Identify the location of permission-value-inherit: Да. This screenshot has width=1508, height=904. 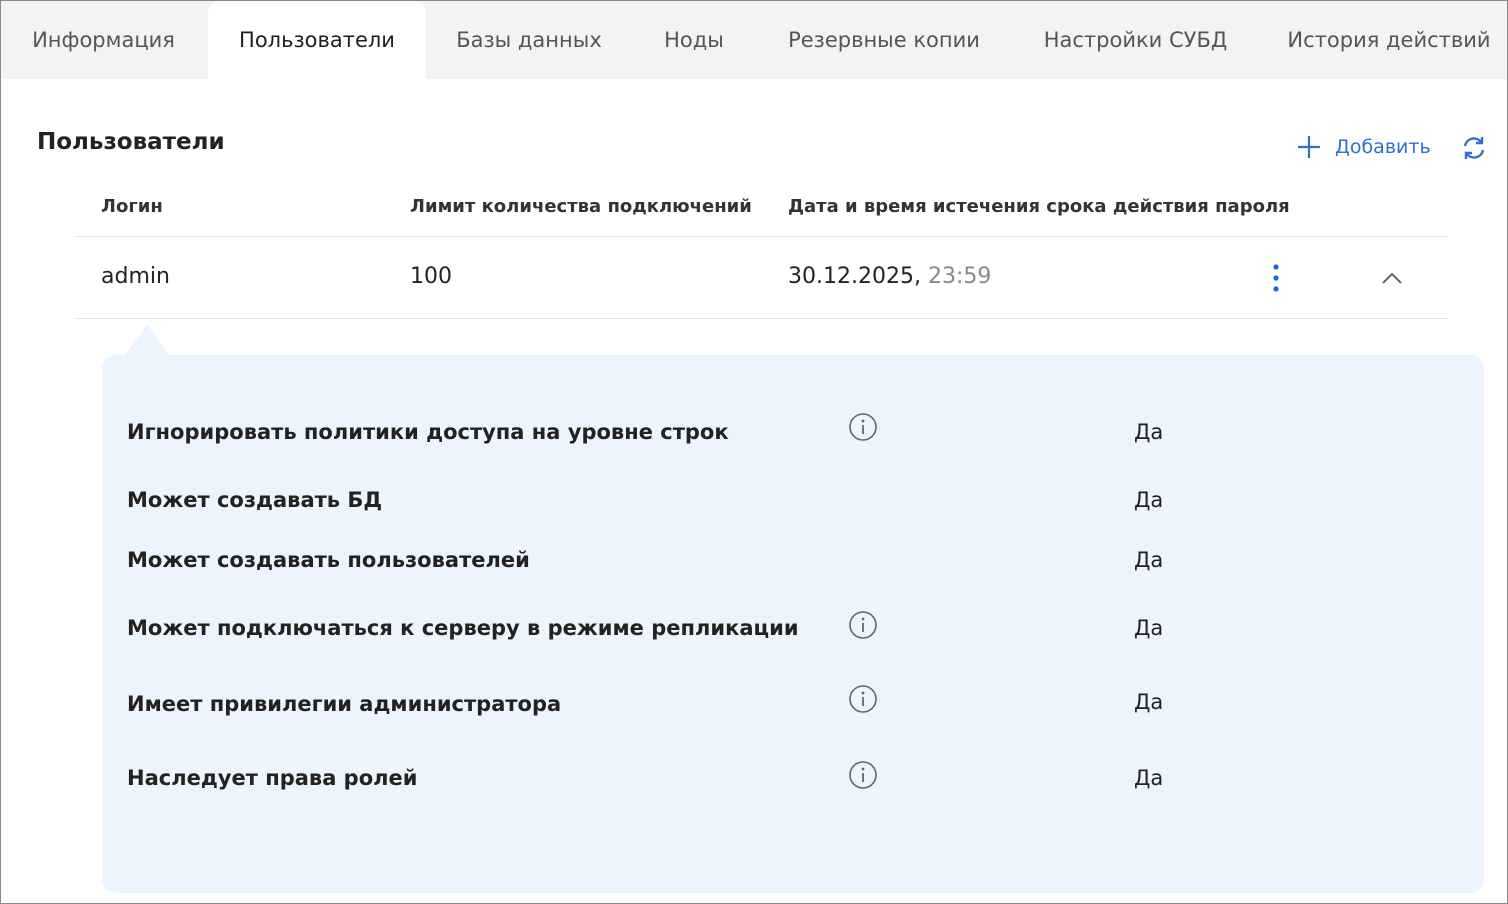
(1149, 778).